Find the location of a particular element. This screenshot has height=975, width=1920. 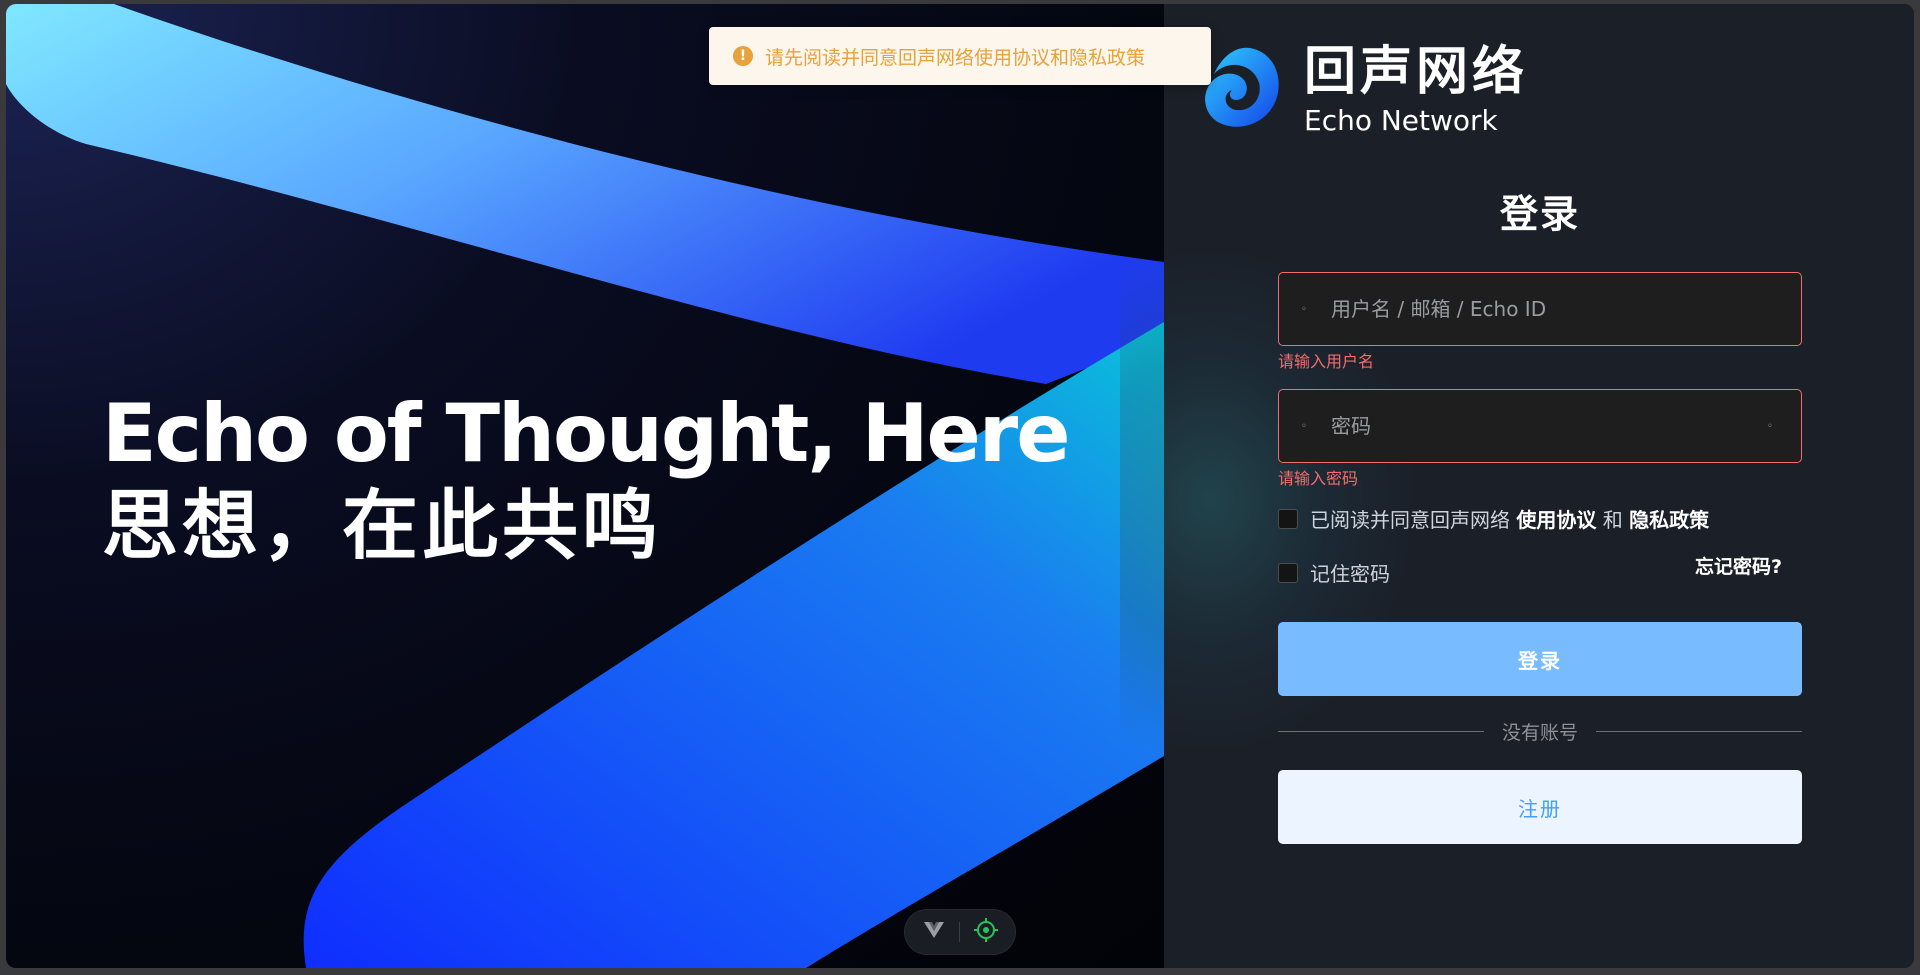

login-title: 登录 is located at coordinates (1539, 214).